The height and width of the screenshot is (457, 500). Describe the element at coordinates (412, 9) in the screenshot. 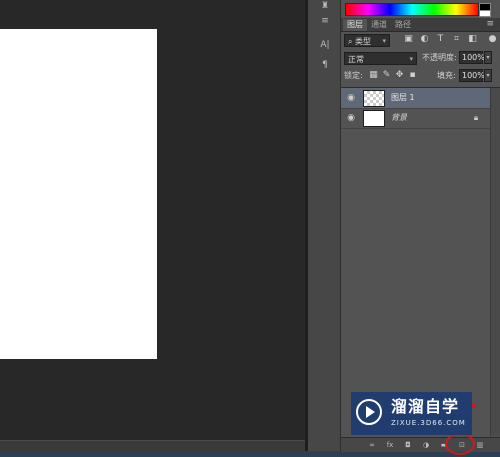

I see `color-spectrum` at that location.